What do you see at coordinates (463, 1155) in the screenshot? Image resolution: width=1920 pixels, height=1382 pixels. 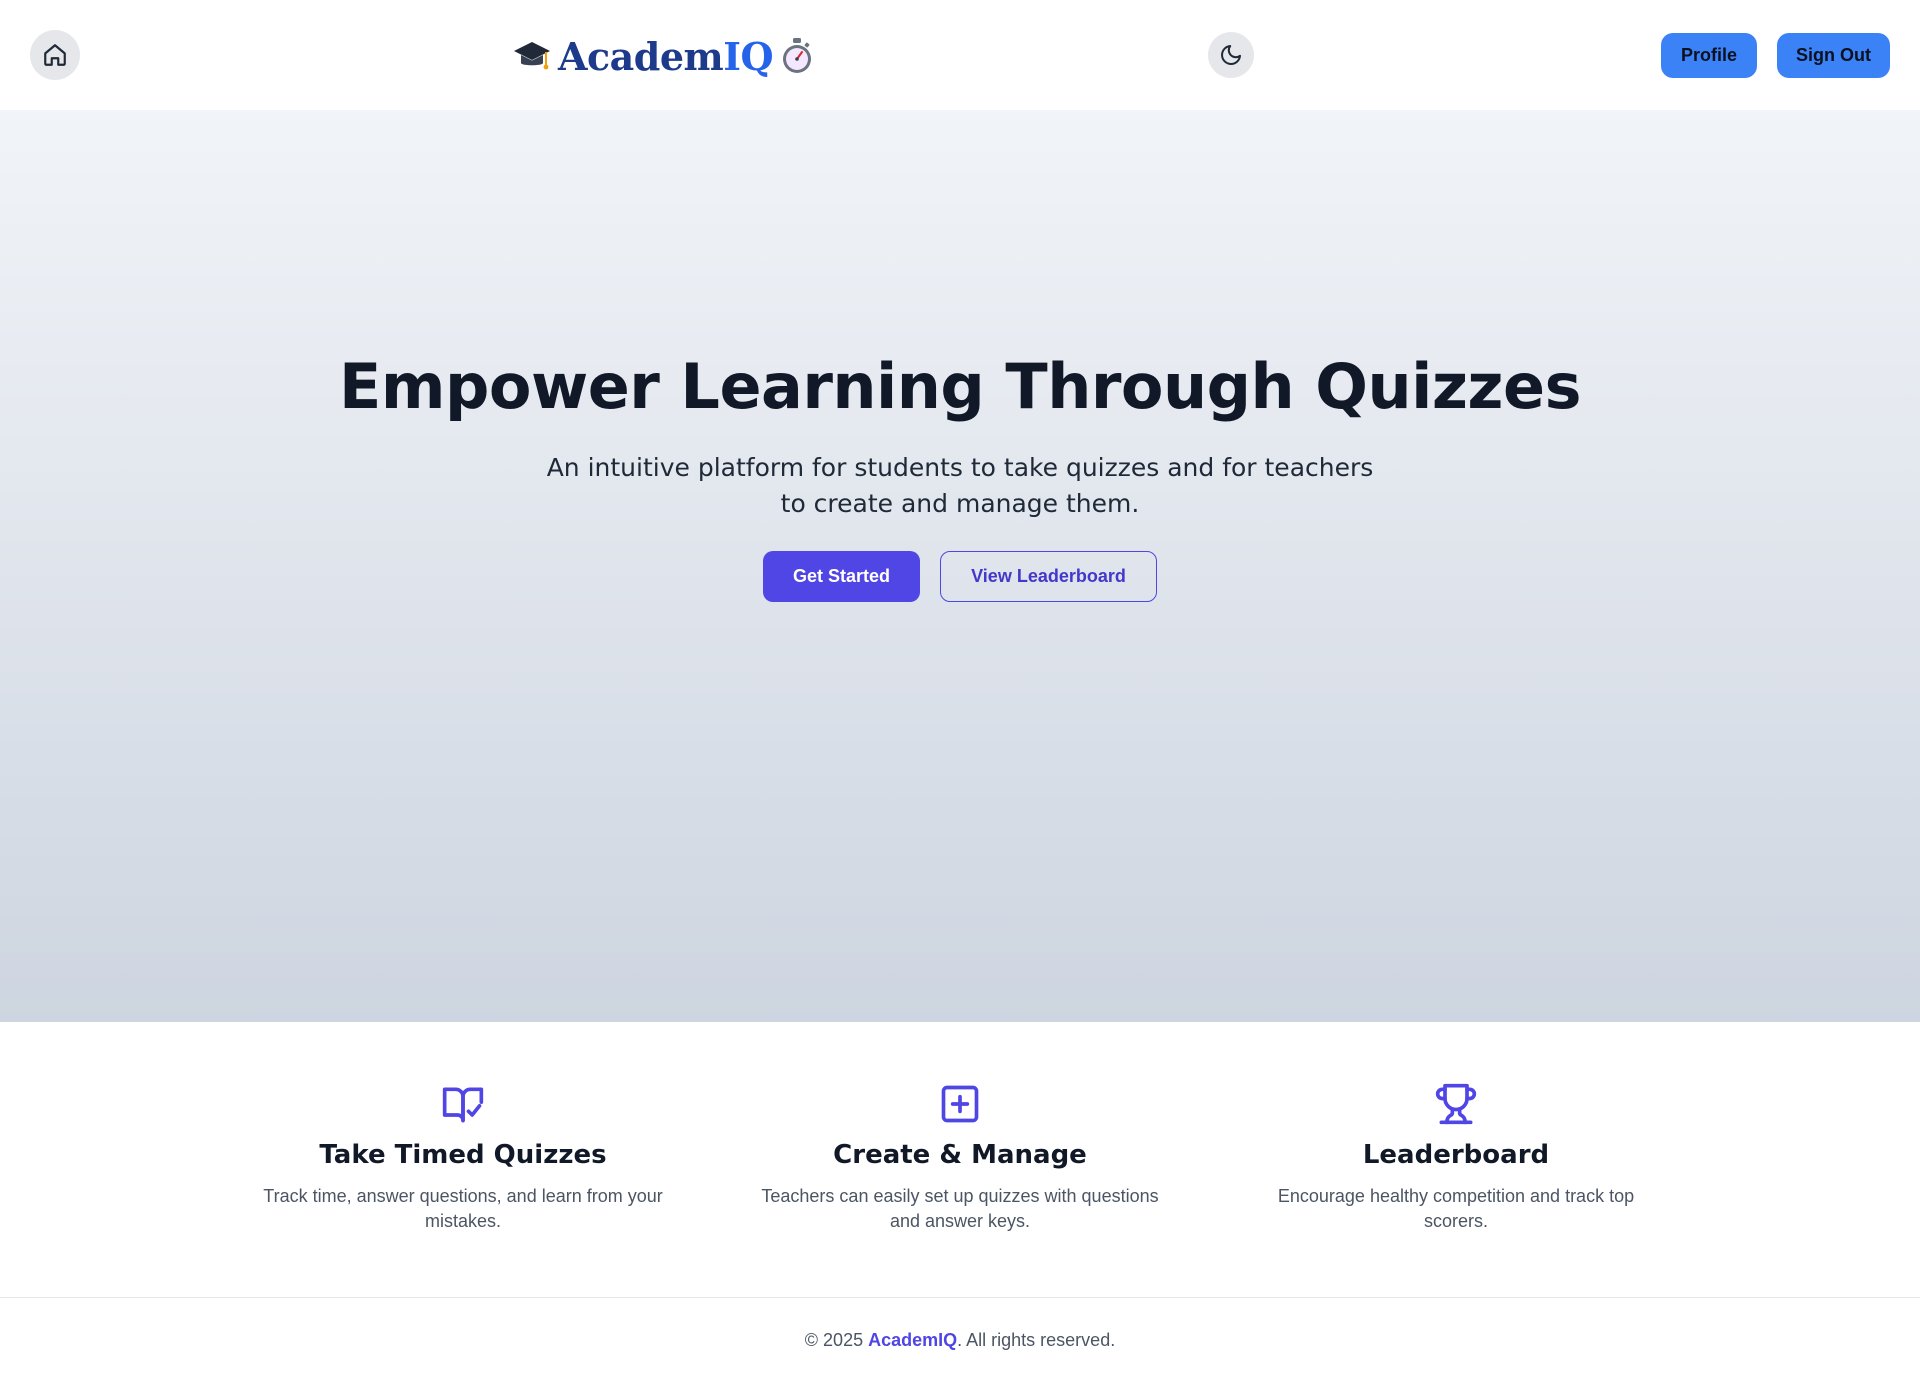 I see `feature-title: Take Timed Quizzes` at bounding box center [463, 1155].